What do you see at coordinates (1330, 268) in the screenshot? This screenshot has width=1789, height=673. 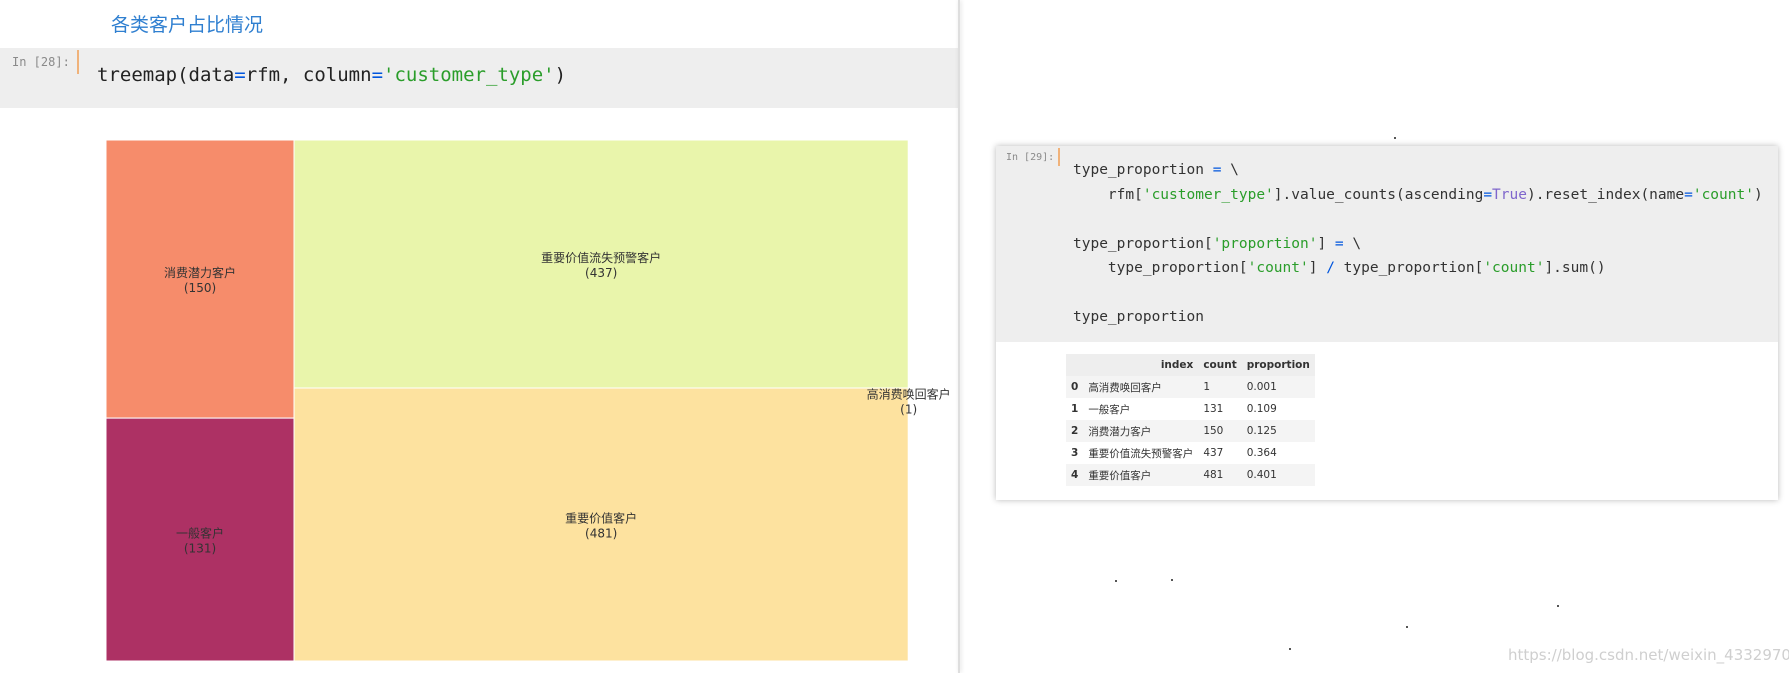 I see `code-token: /` at bounding box center [1330, 268].